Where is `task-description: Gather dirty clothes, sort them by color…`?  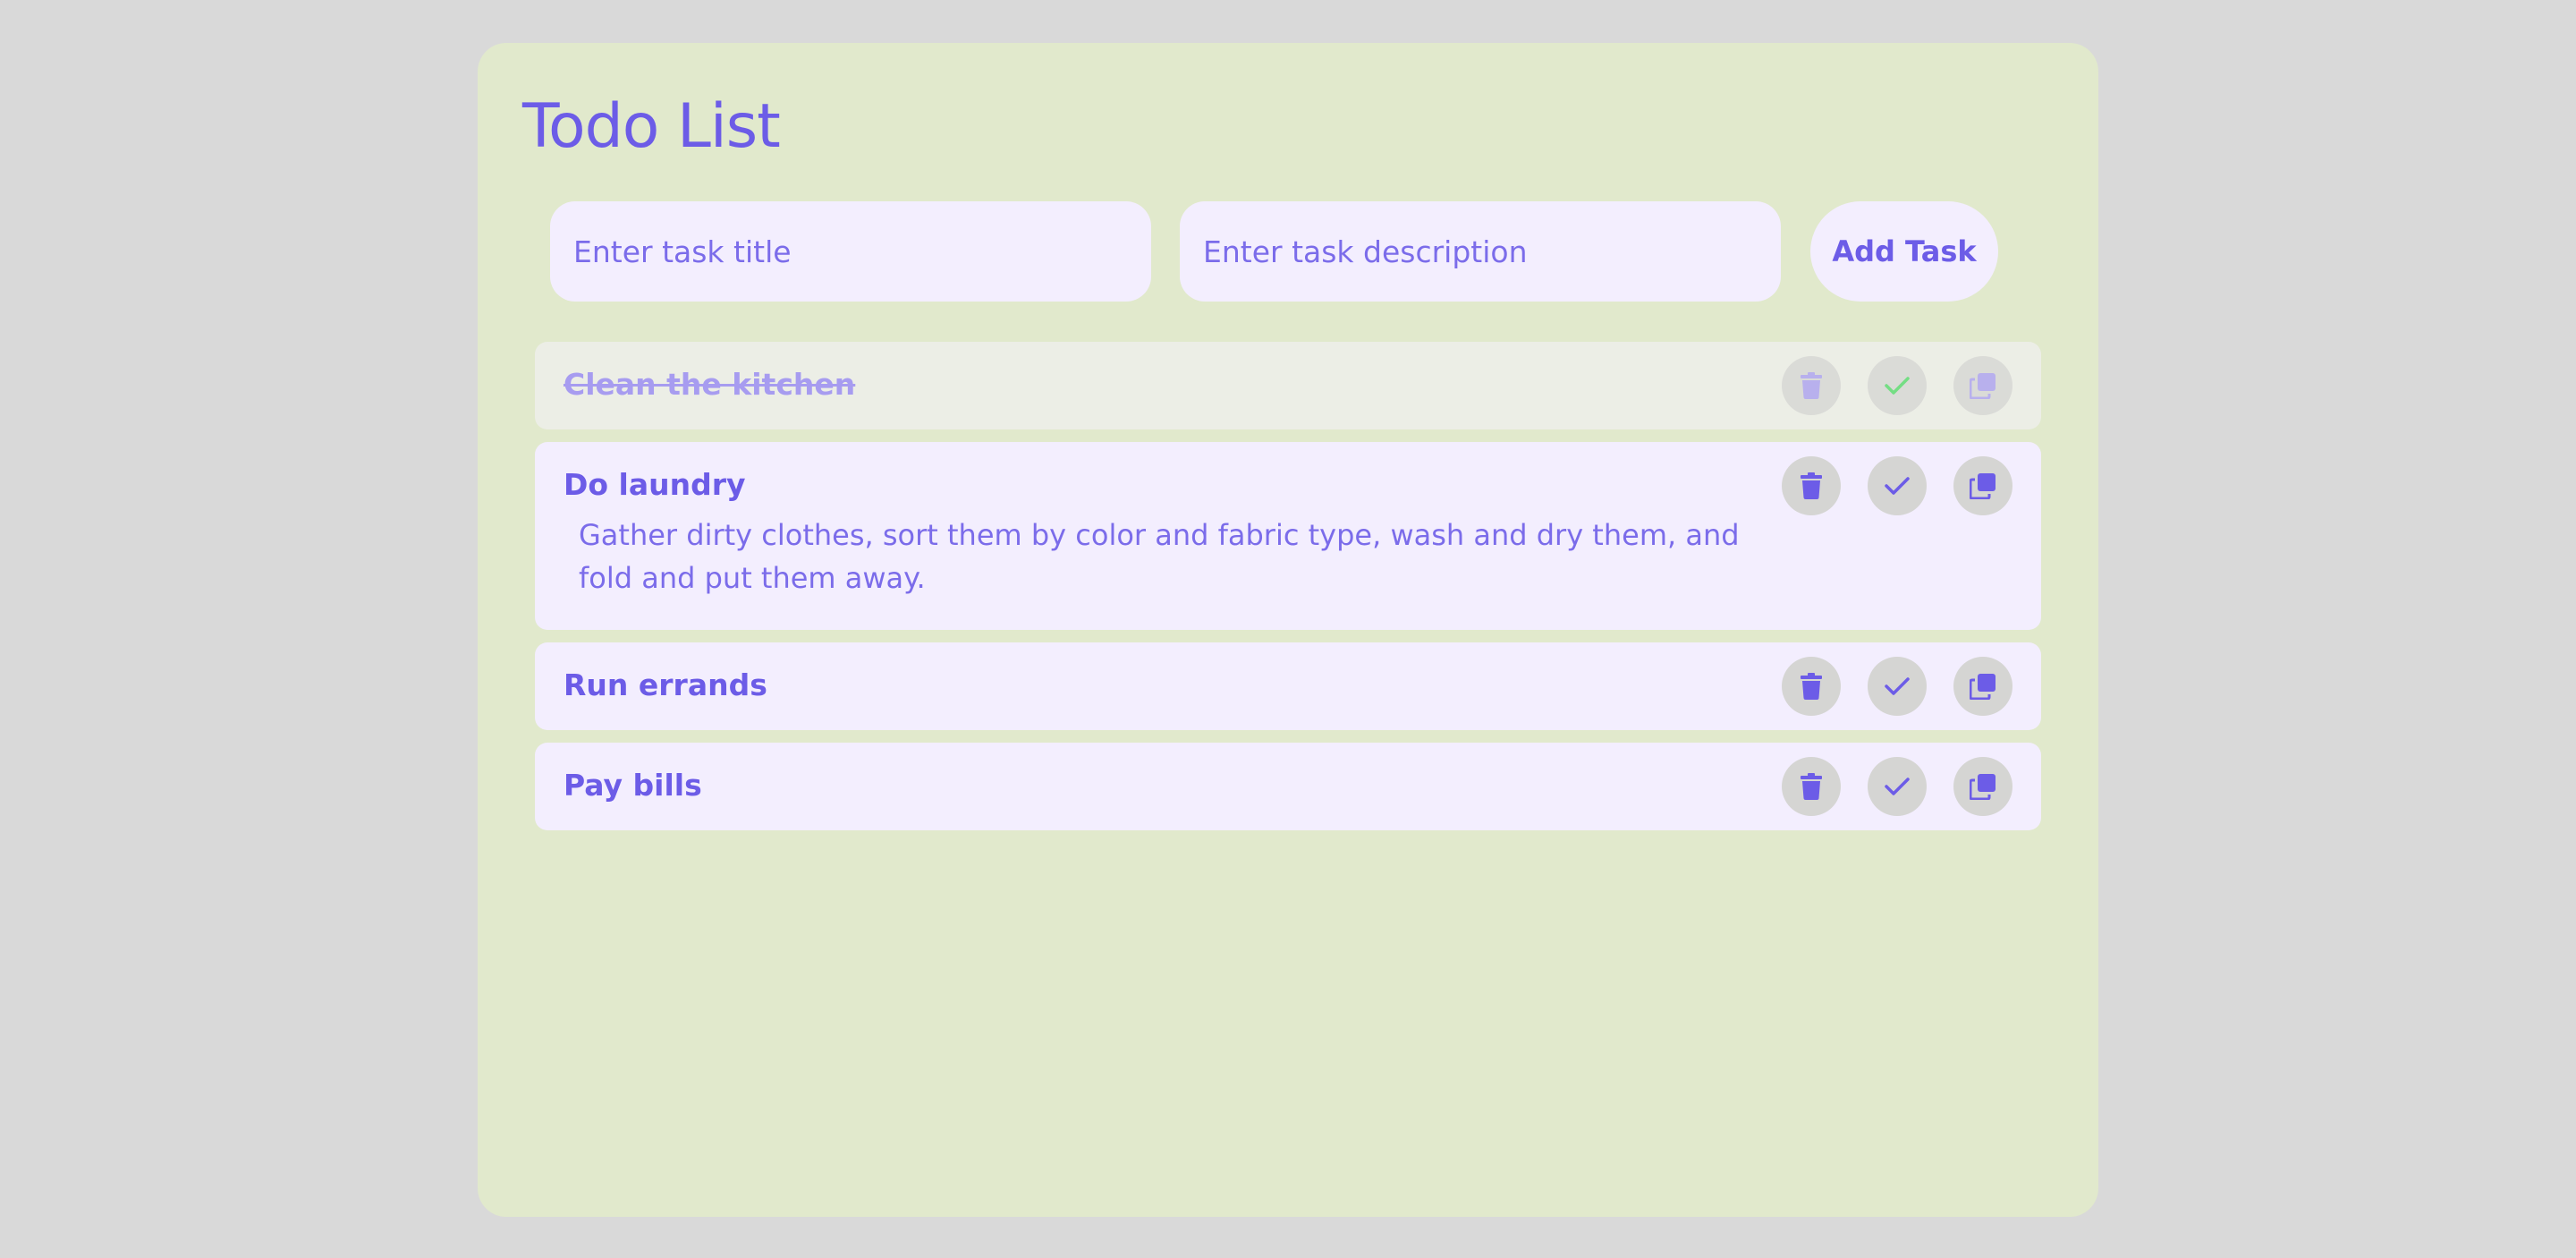
task-description: Gather dirty clothes, sort them by color… is located at coordinates (1159, 556).